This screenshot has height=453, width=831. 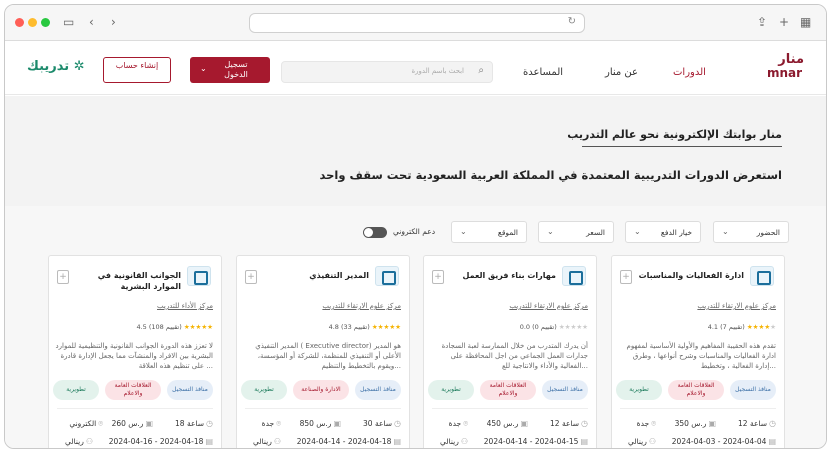 I want to click on hours-value: 12 ساعة, so click(x=753, y=423).